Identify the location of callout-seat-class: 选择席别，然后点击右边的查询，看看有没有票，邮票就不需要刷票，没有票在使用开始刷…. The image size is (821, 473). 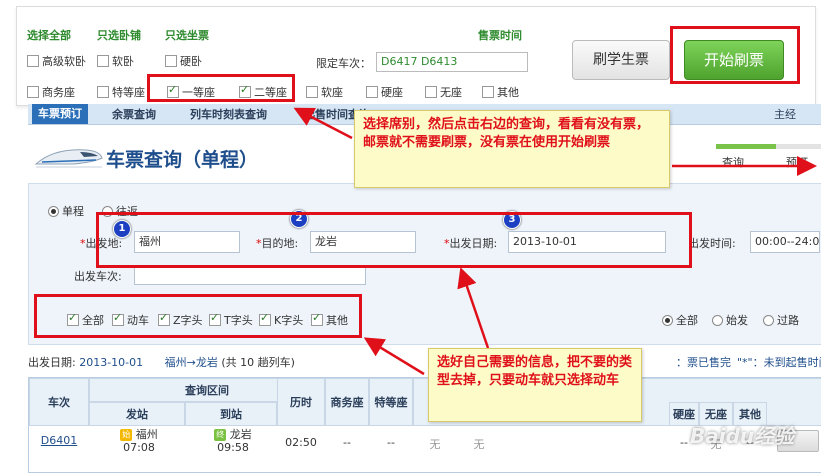
(512, 149).